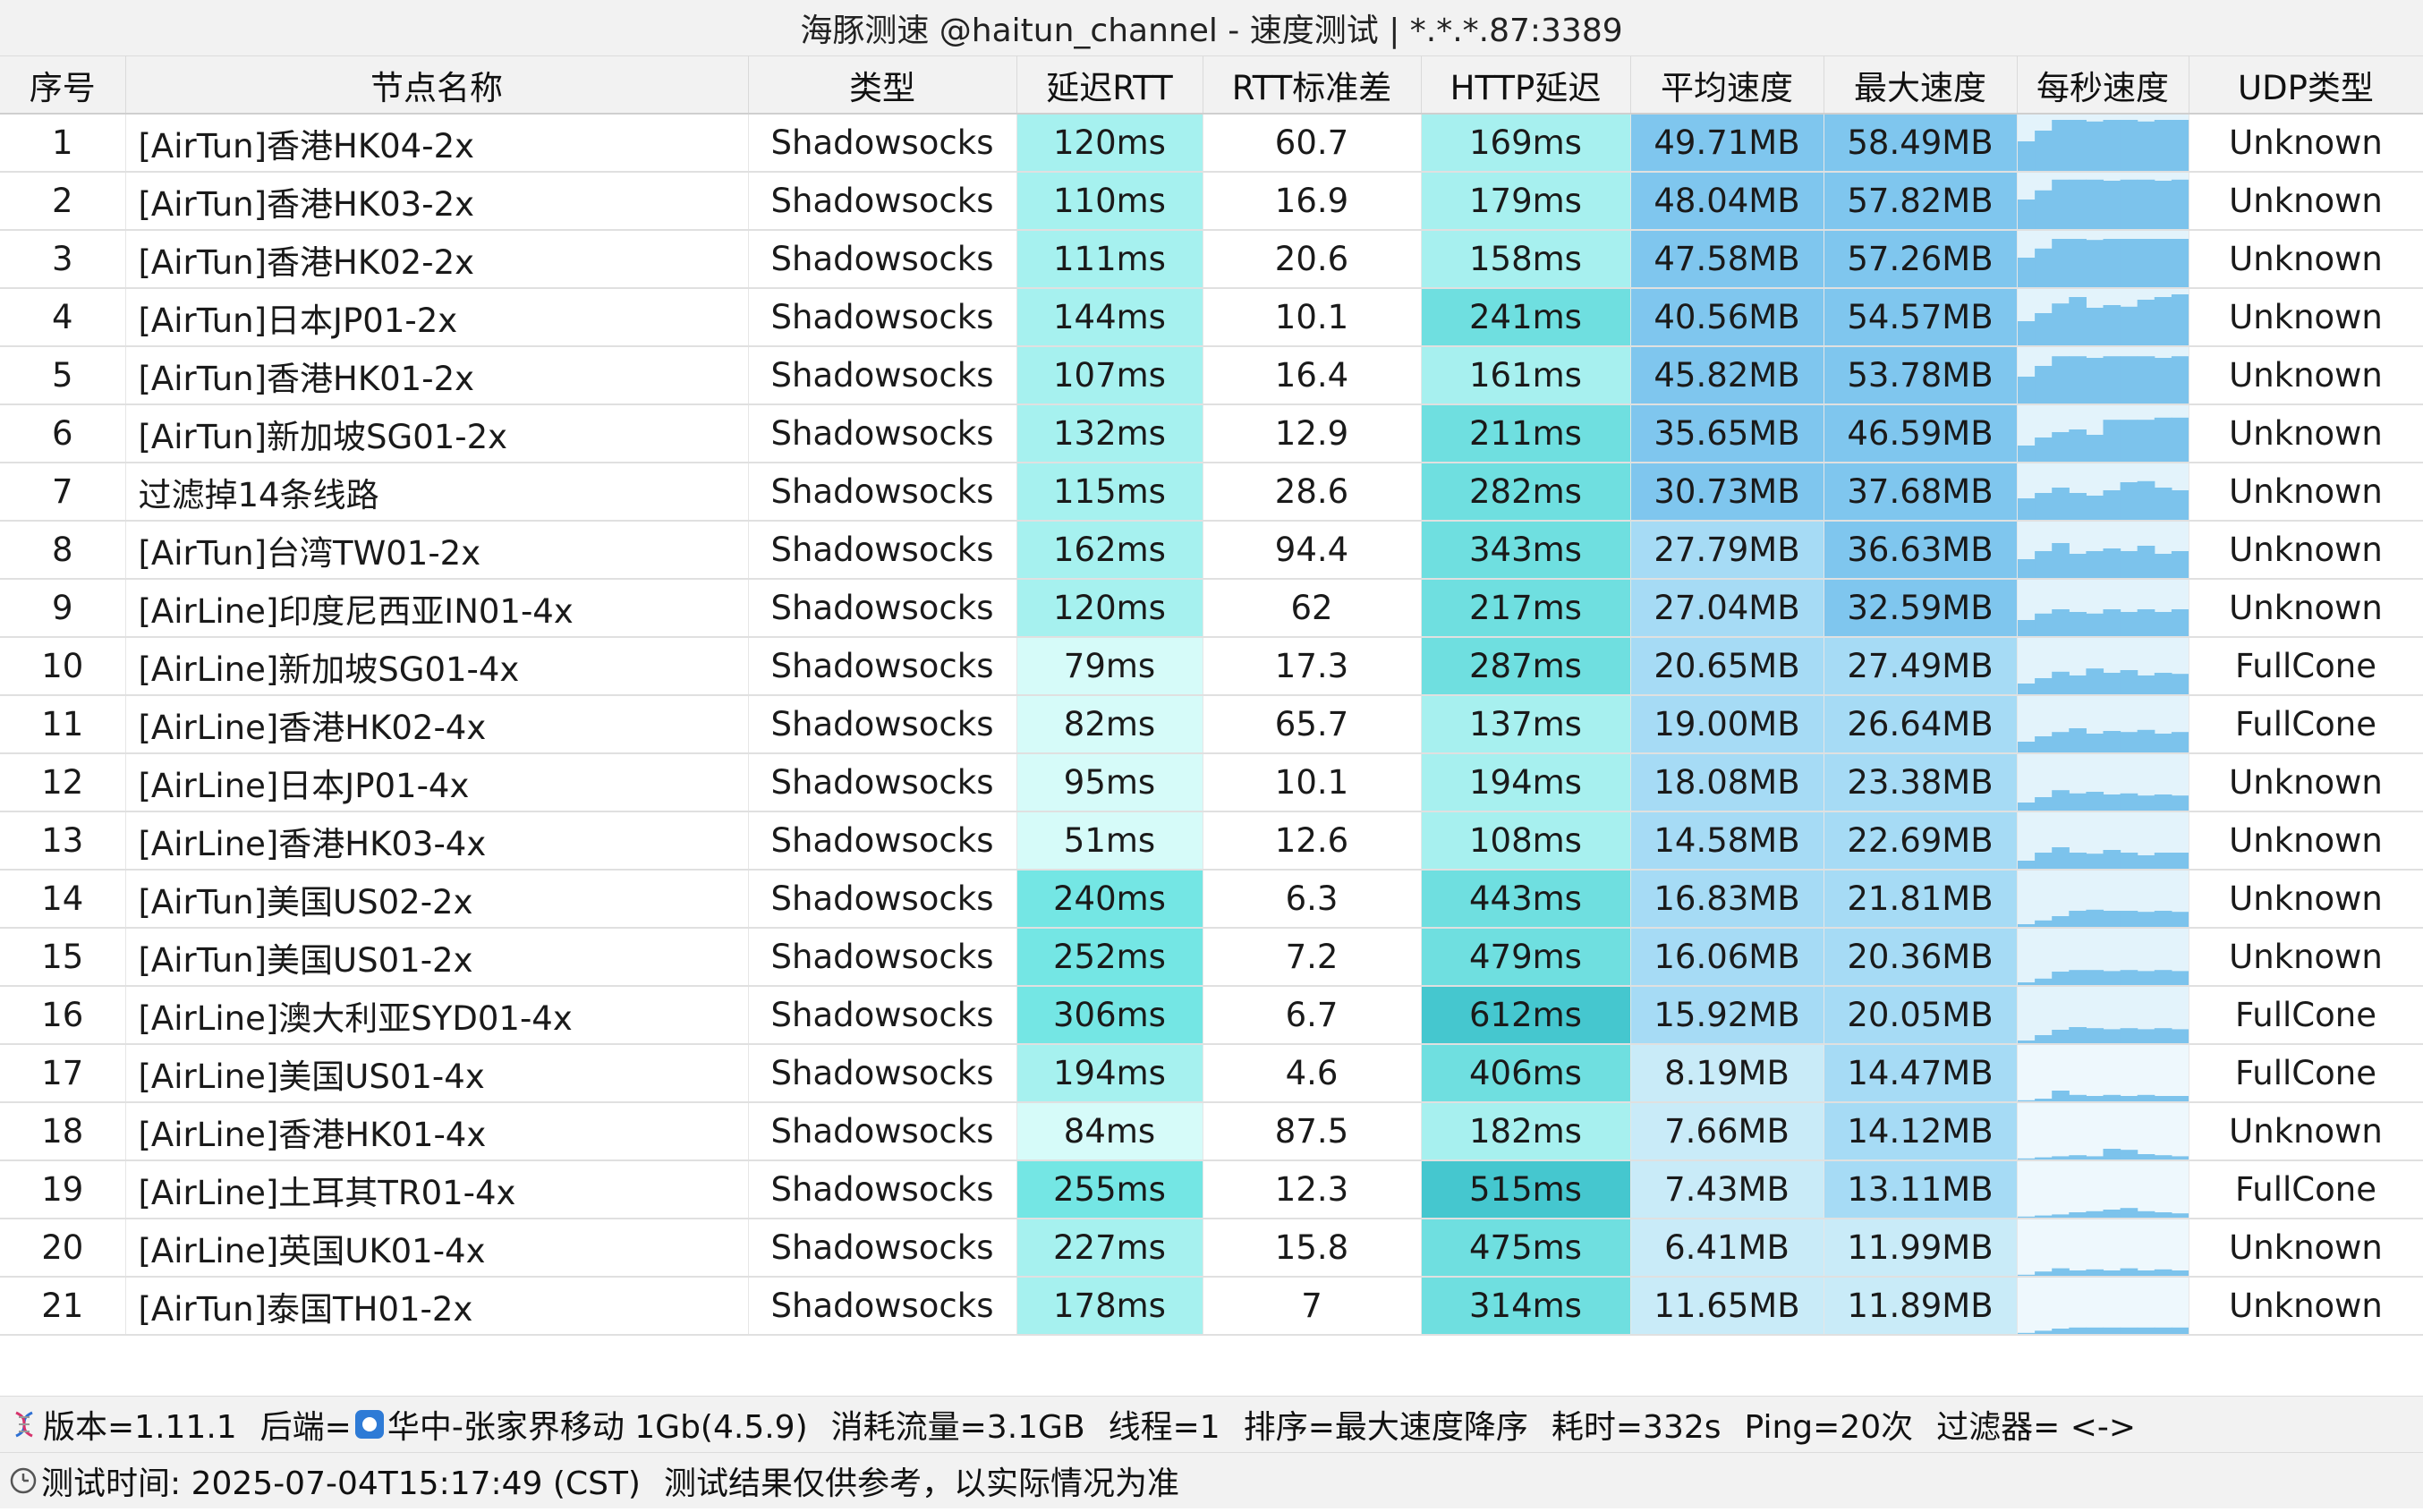  Describe the element at coordinates (921, 1483) in the screenshot. I see `disclaimer-label: 测试结果仅供参考，以实际情况为准` at that location.